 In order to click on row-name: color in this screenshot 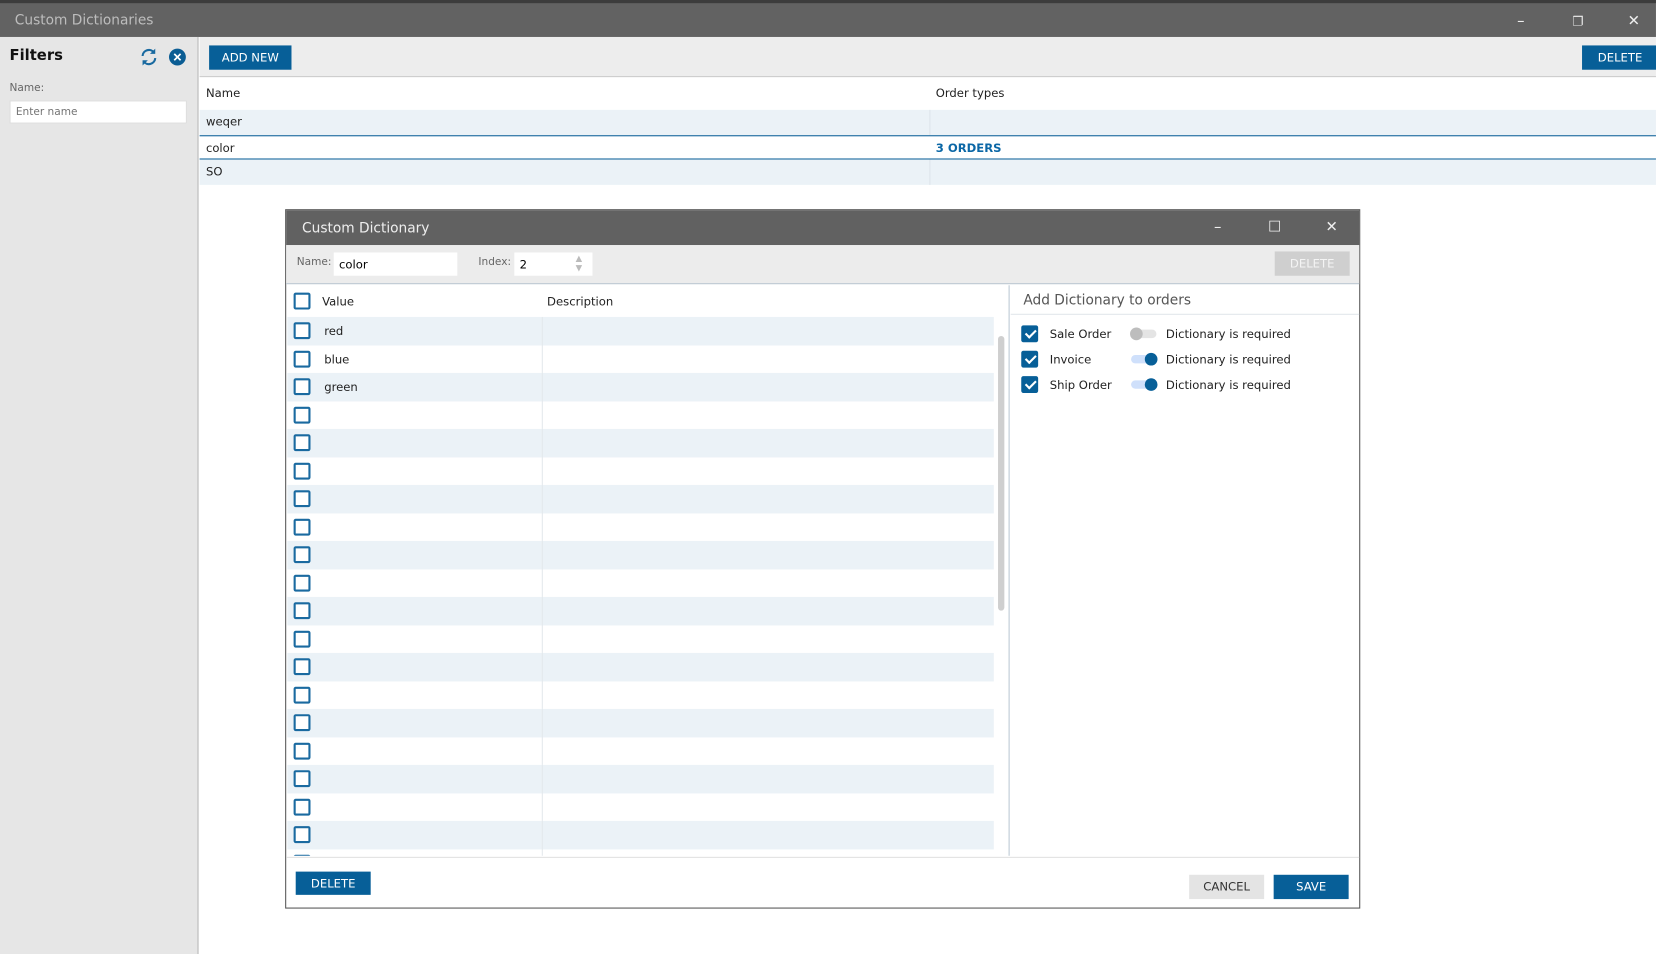, I will do `click(220, 148)`.